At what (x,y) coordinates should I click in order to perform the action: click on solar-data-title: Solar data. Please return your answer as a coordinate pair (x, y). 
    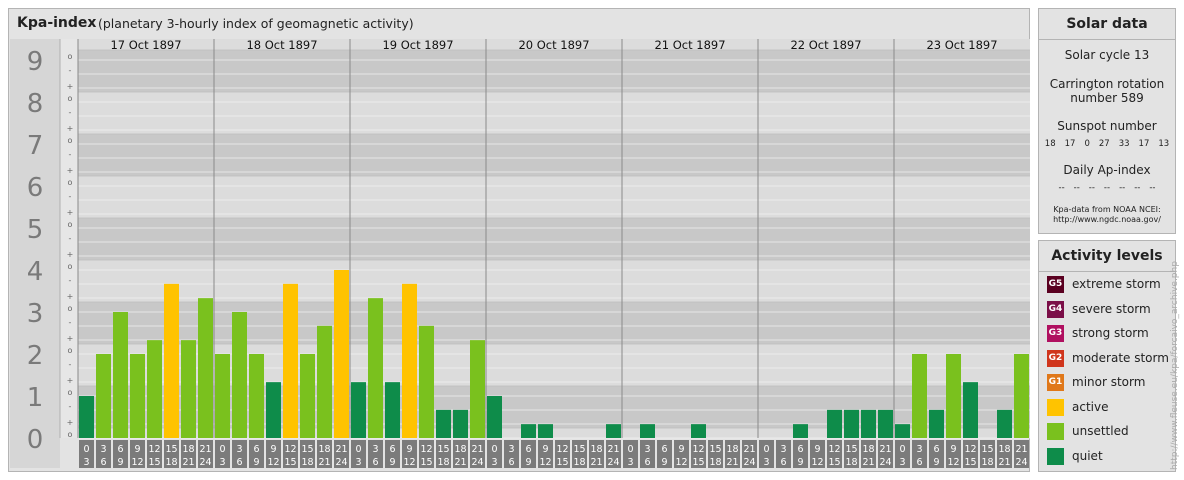
    Looking at the image, I should click on (1107, 24).